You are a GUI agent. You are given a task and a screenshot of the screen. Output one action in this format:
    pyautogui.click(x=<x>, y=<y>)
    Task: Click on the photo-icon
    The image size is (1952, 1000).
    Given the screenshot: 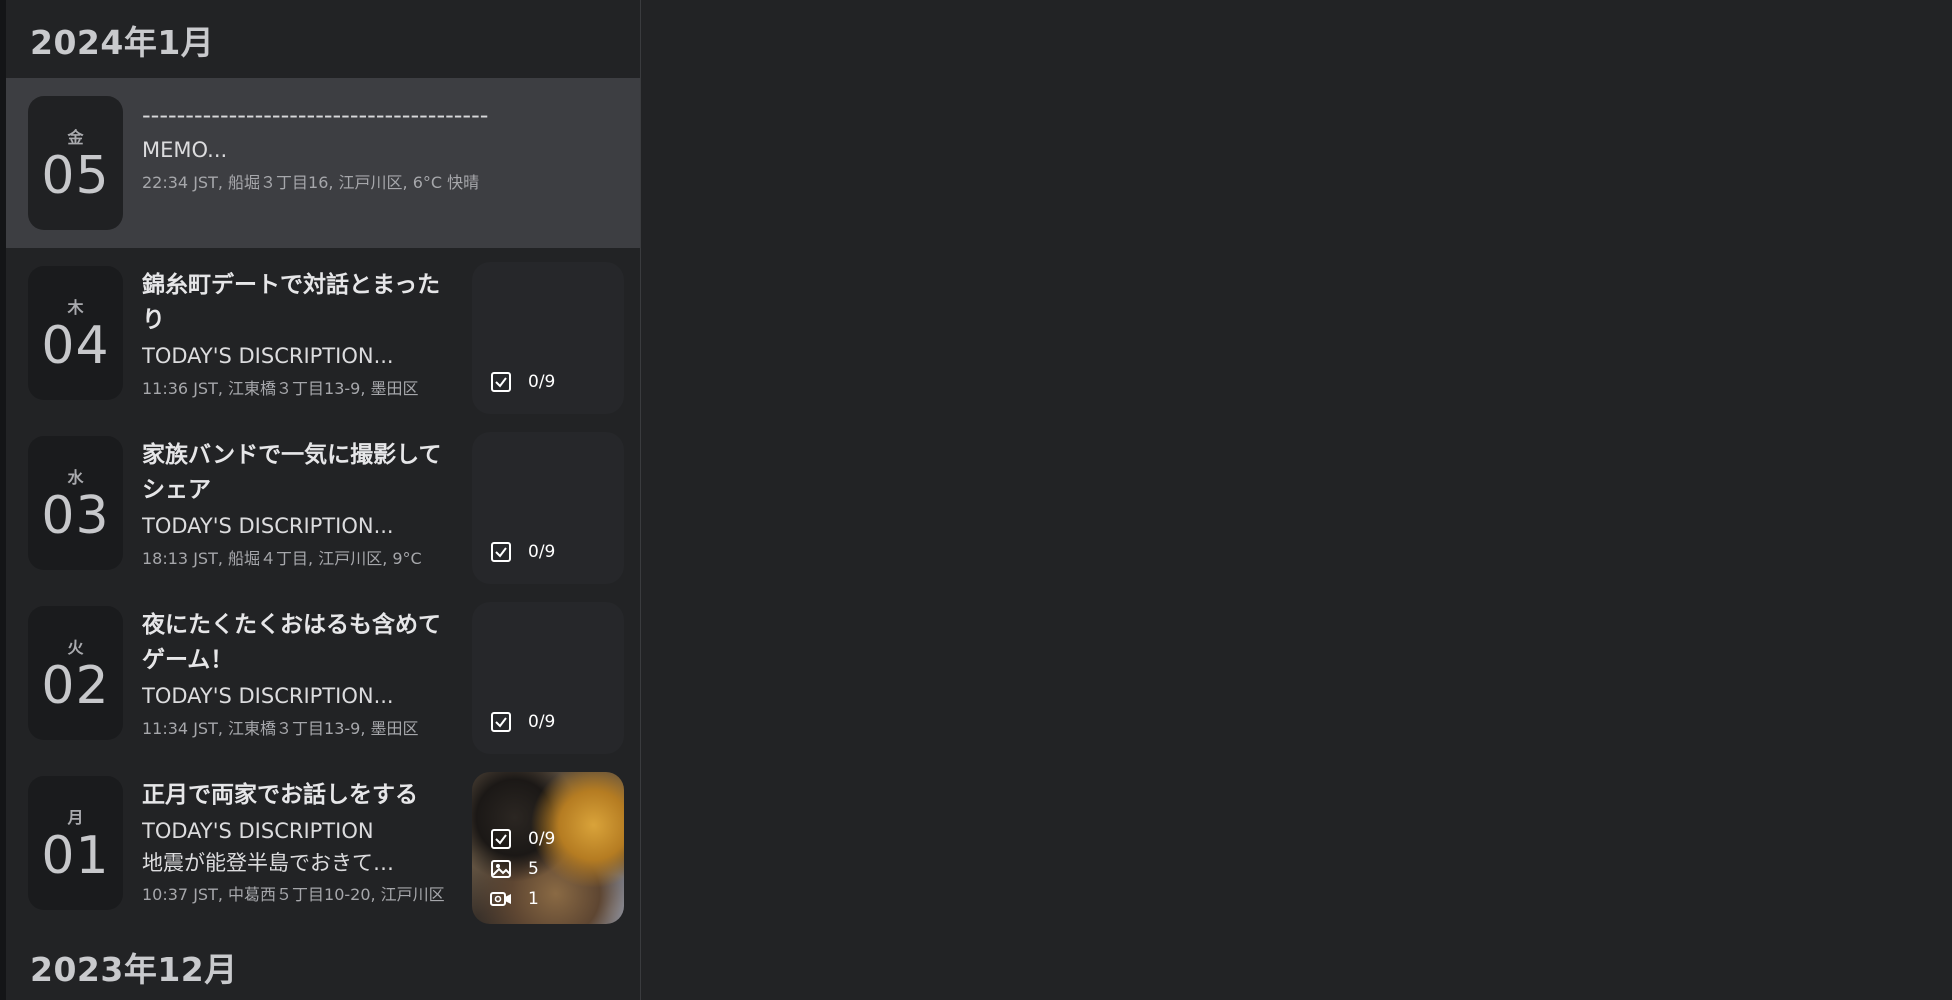 What is the action you would take?
    pyautogui.click(x=501, y=869)
    